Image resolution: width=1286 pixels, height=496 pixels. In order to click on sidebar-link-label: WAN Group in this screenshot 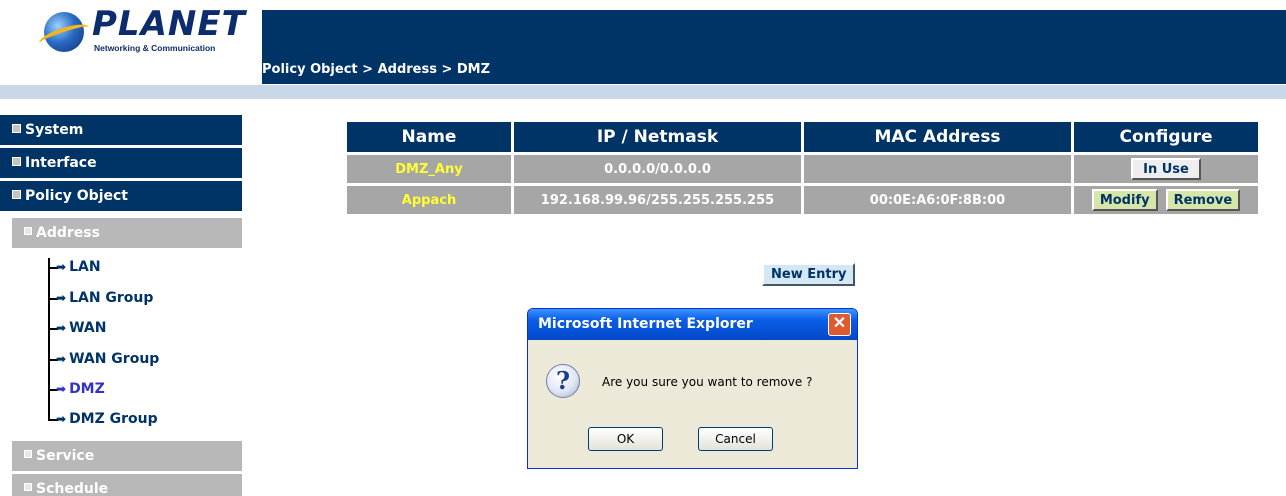, I will do `click(114, 359)`.